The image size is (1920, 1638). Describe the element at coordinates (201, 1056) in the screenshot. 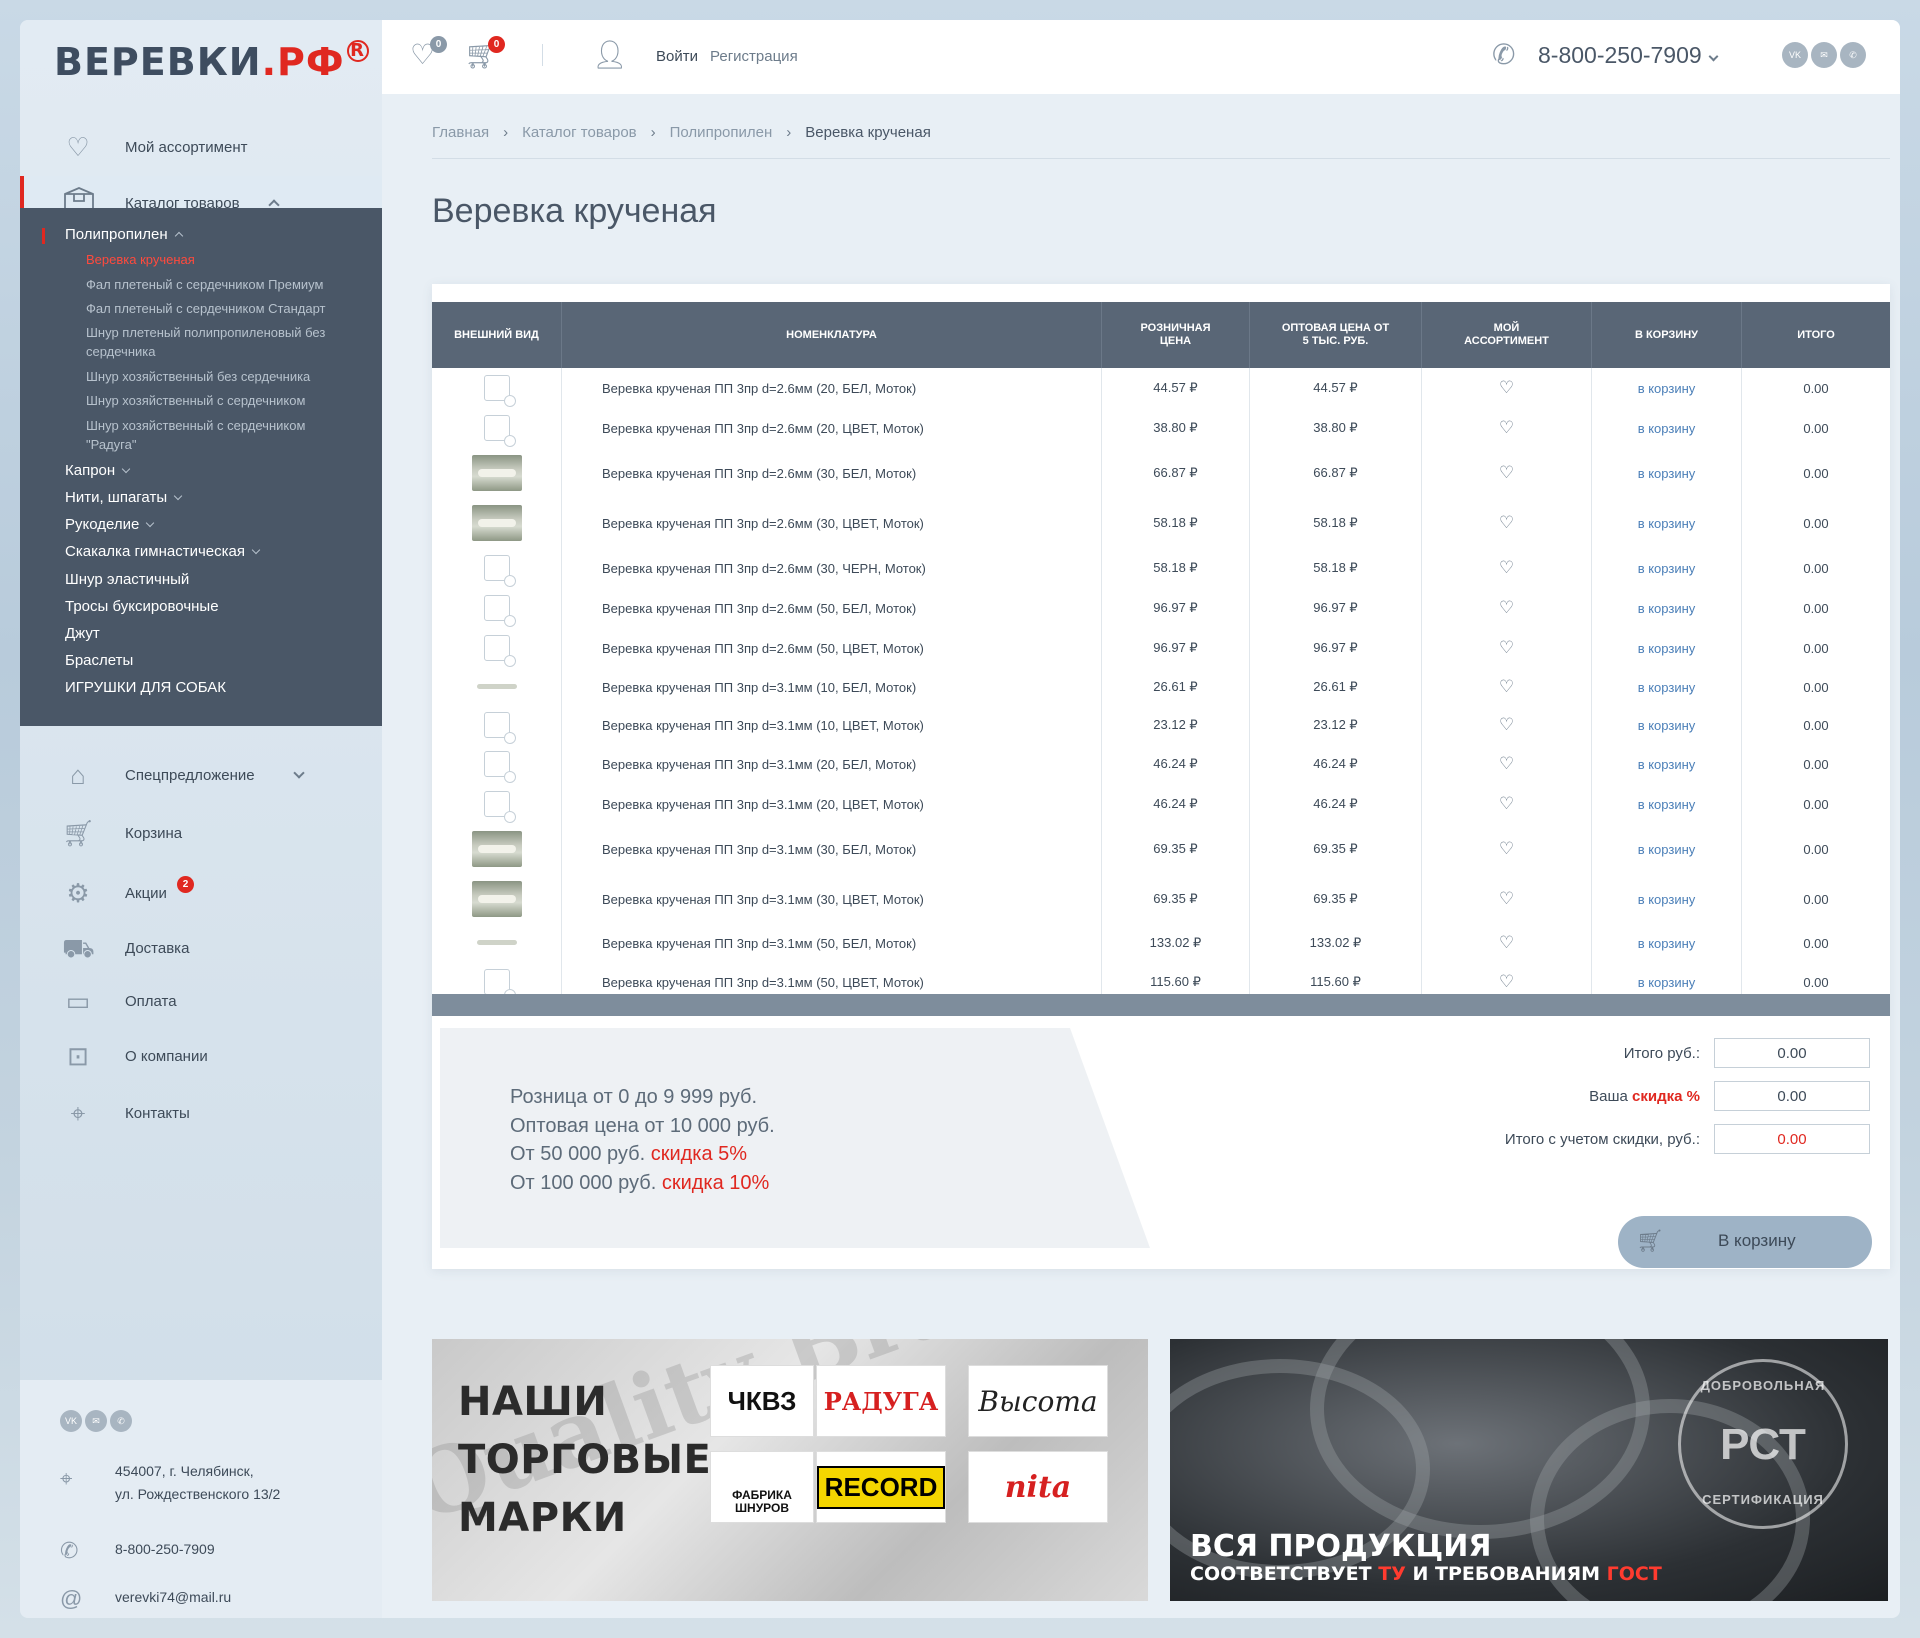

I see `sidebar-item-about: ⊡ О компании` at that location.